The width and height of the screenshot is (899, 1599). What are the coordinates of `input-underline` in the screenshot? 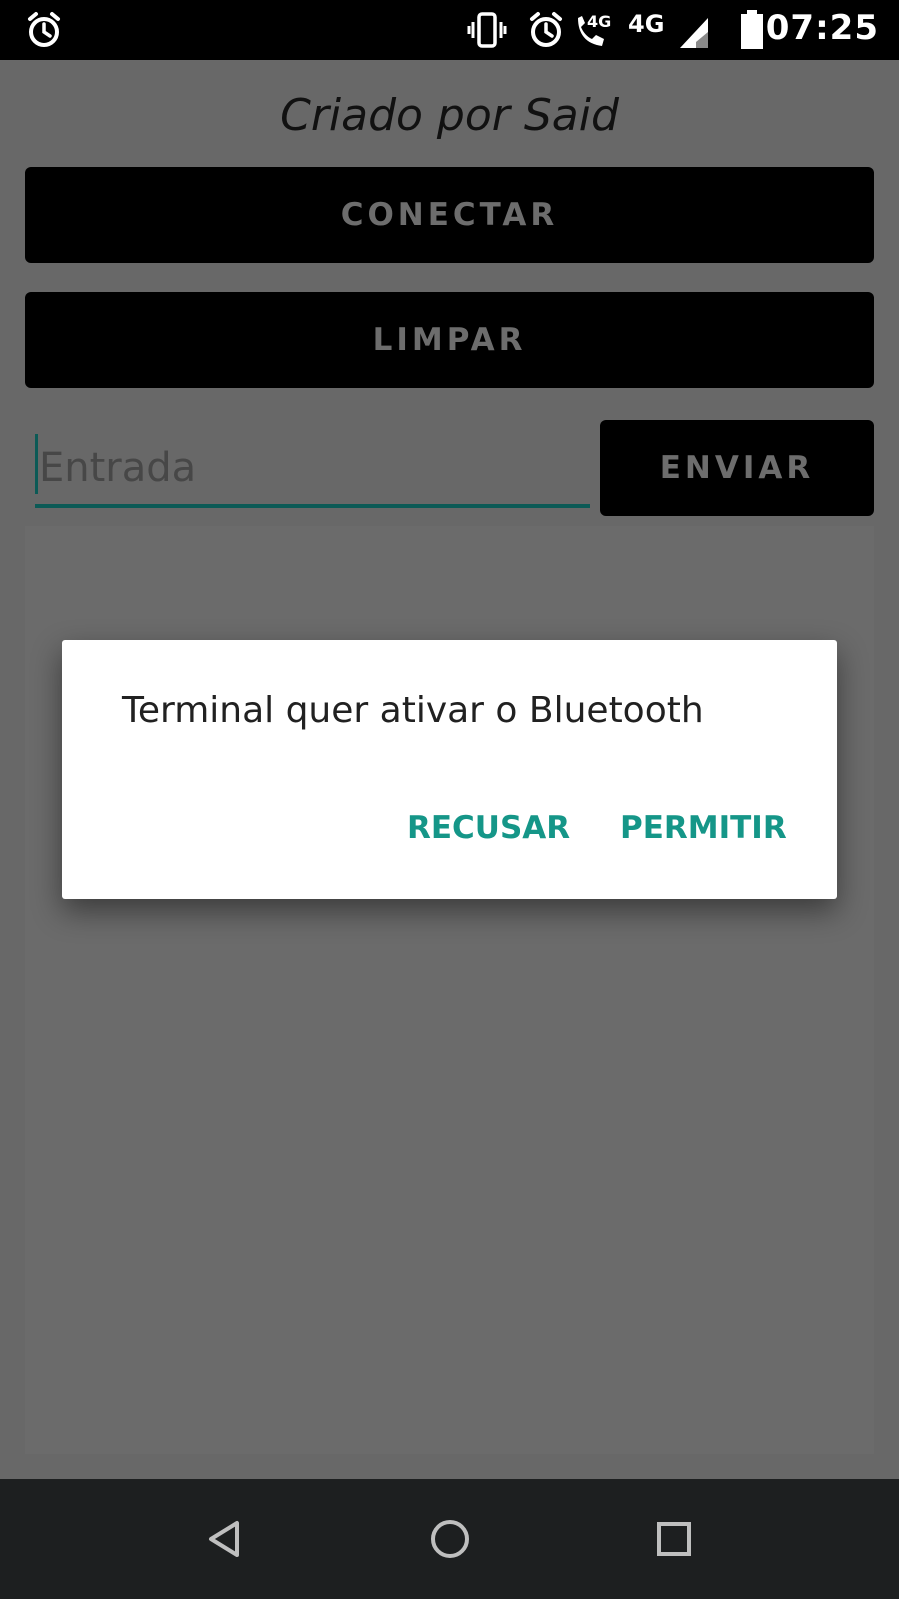 It's located at (312, 506).